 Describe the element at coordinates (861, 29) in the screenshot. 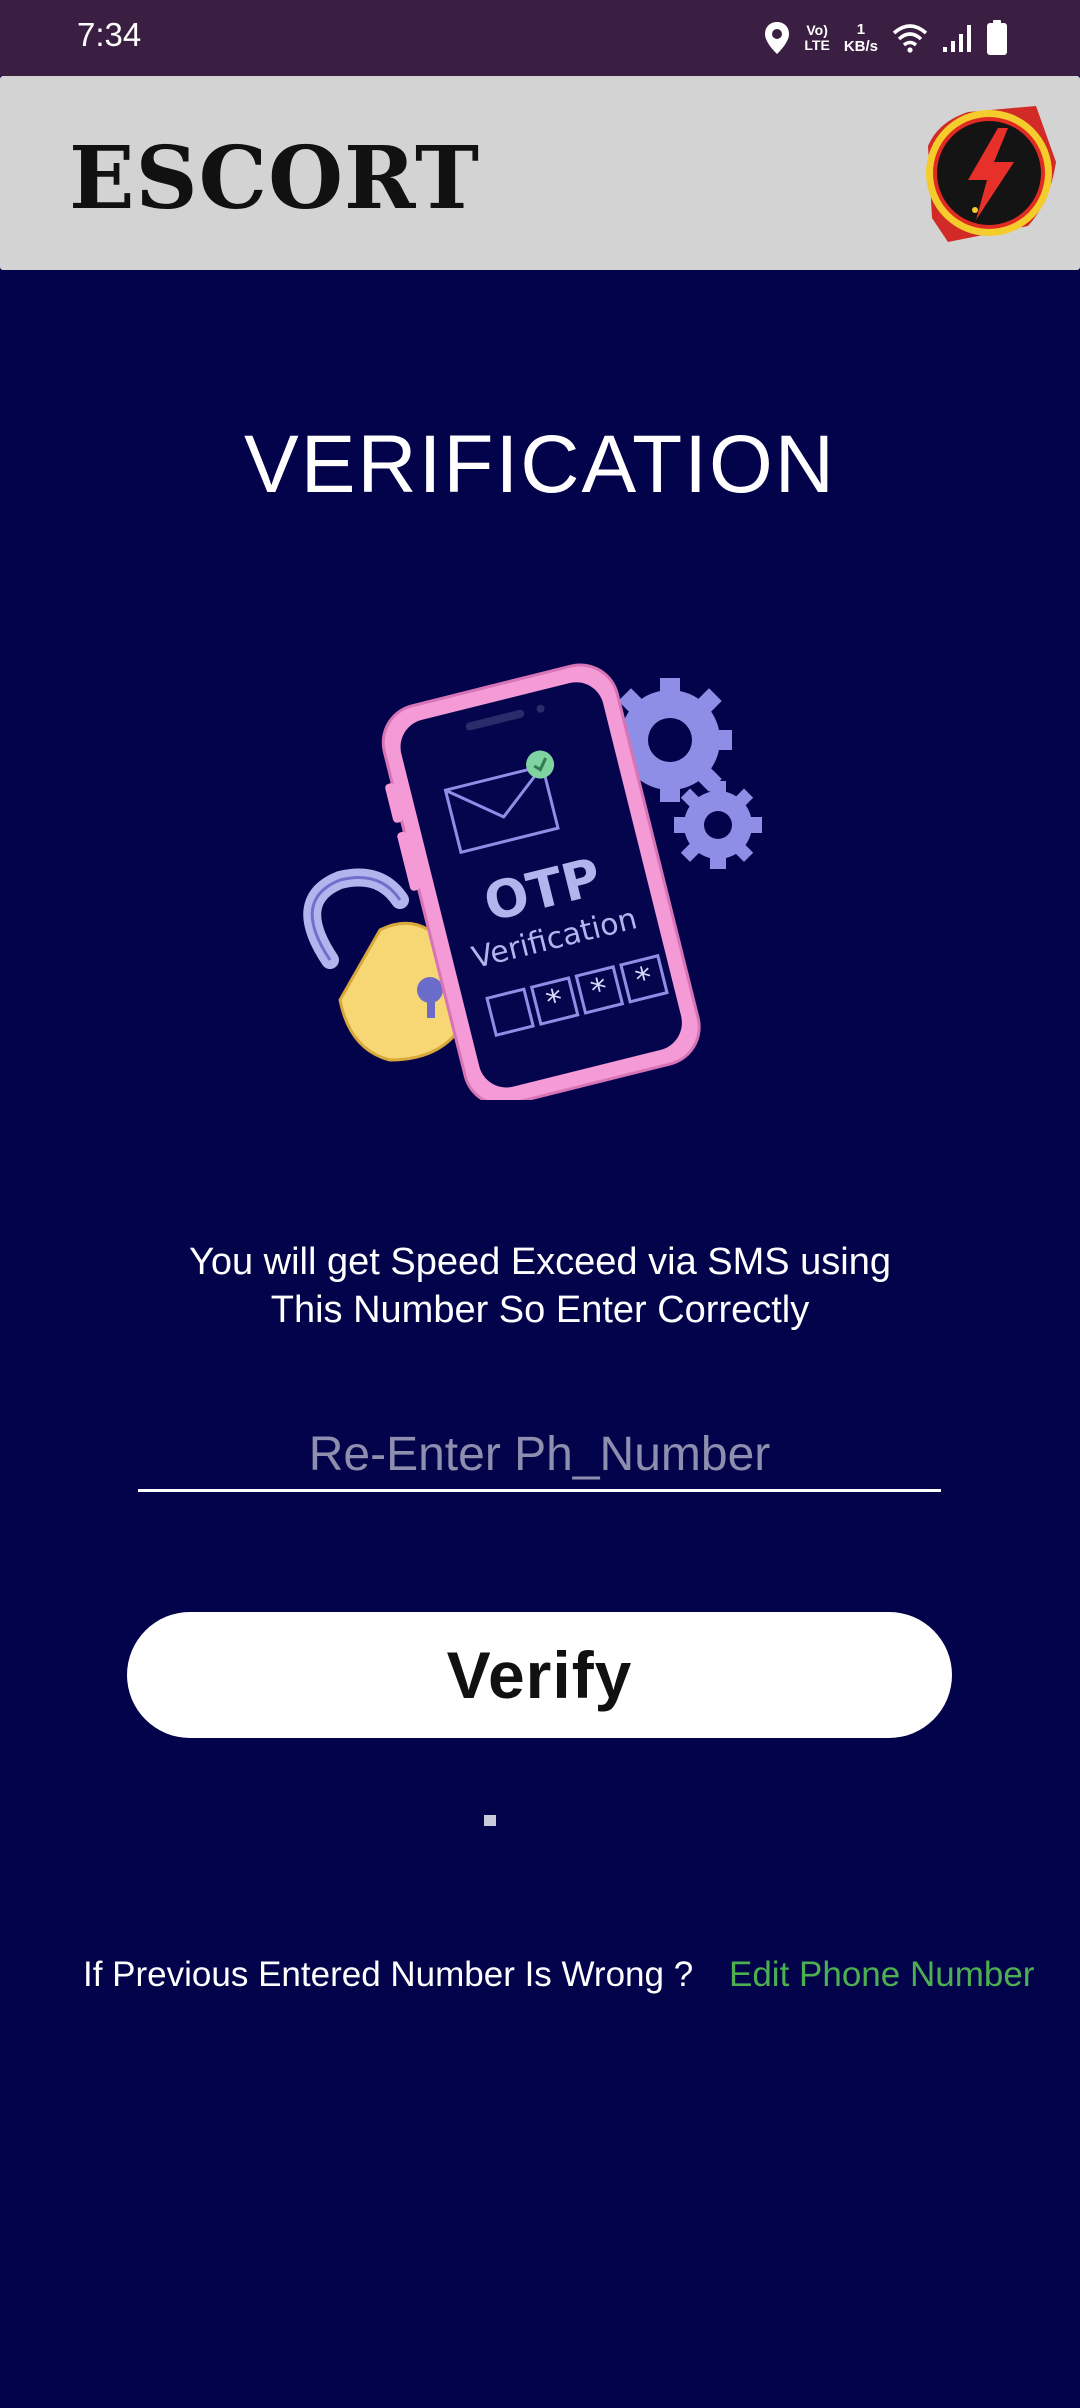

I see `data-speed-value: 1` at that location.